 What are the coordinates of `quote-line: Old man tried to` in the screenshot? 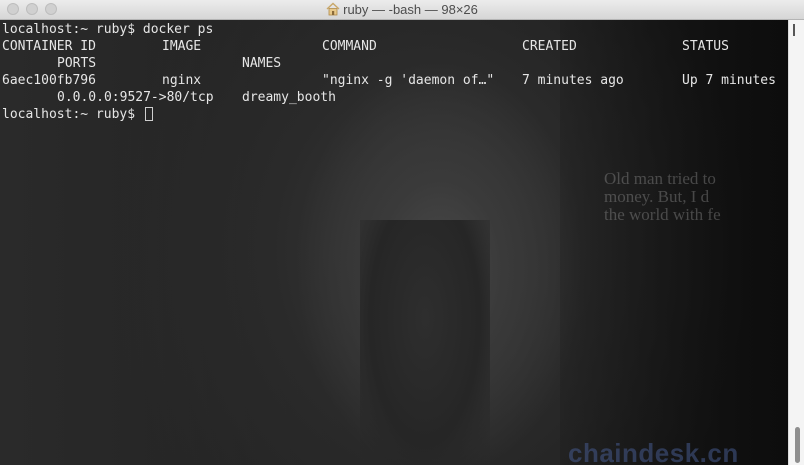 It's located at (660, 178).